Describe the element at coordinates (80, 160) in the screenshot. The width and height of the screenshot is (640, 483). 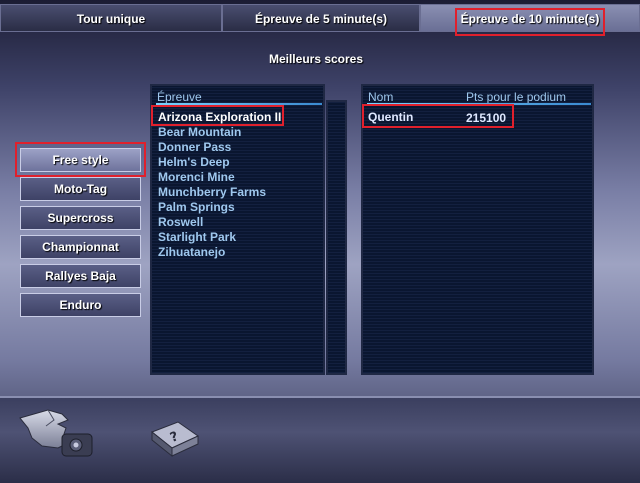
I see `mode-free-style-button: Free style` at that location.